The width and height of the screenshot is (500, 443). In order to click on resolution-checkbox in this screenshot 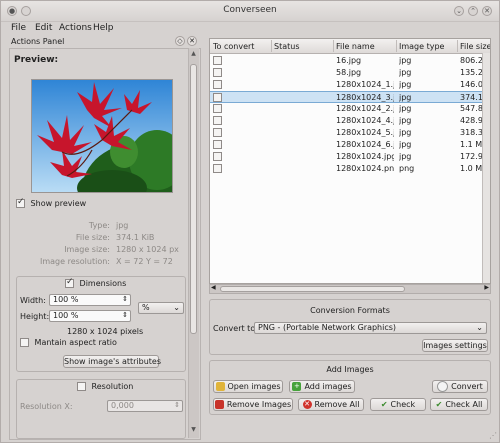, I will do `click(81, 386)`.